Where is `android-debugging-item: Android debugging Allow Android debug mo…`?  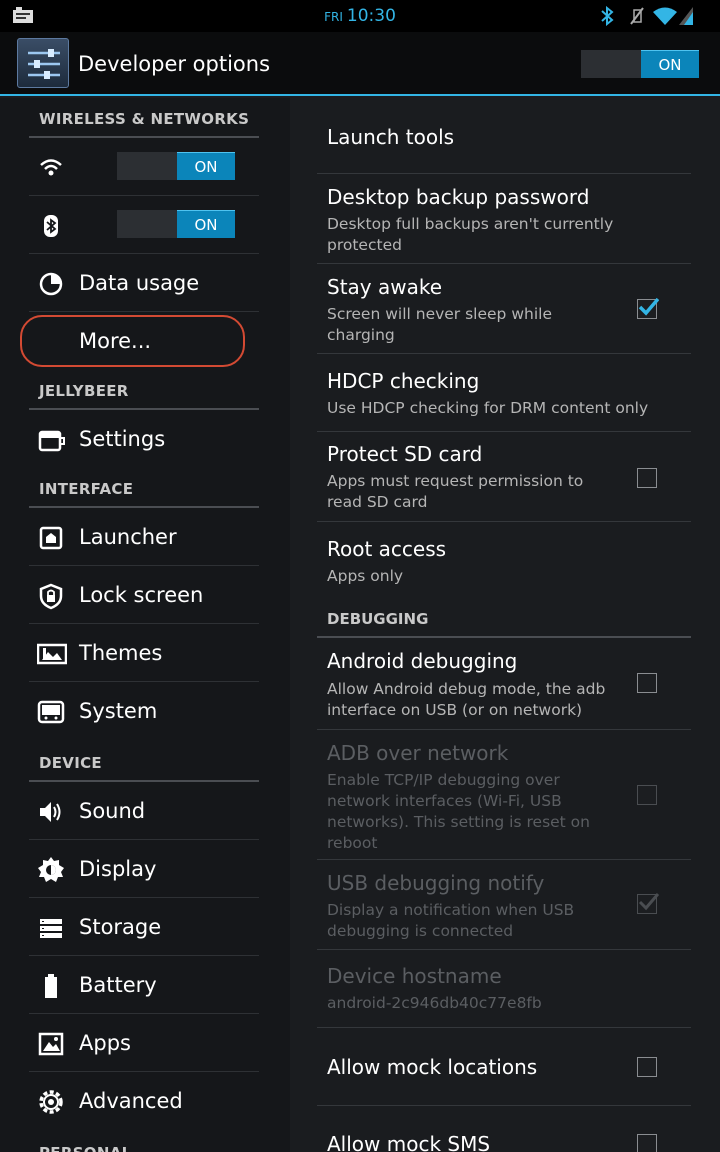
android-debugging-item: Android debugging Allow Android debug mo… is located at coordinates (504, 684).